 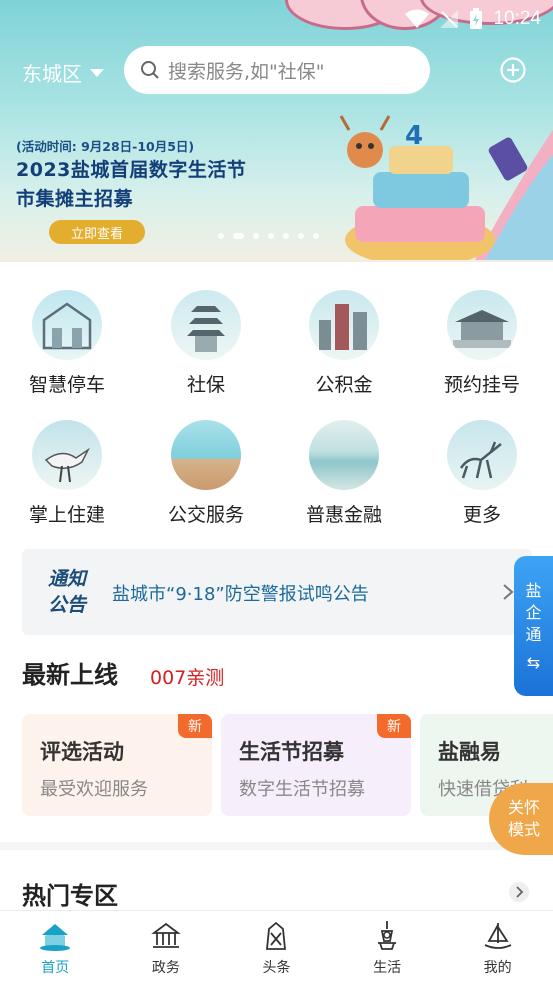 I want to click on city-towers-icon, so click(x=344, y=325).